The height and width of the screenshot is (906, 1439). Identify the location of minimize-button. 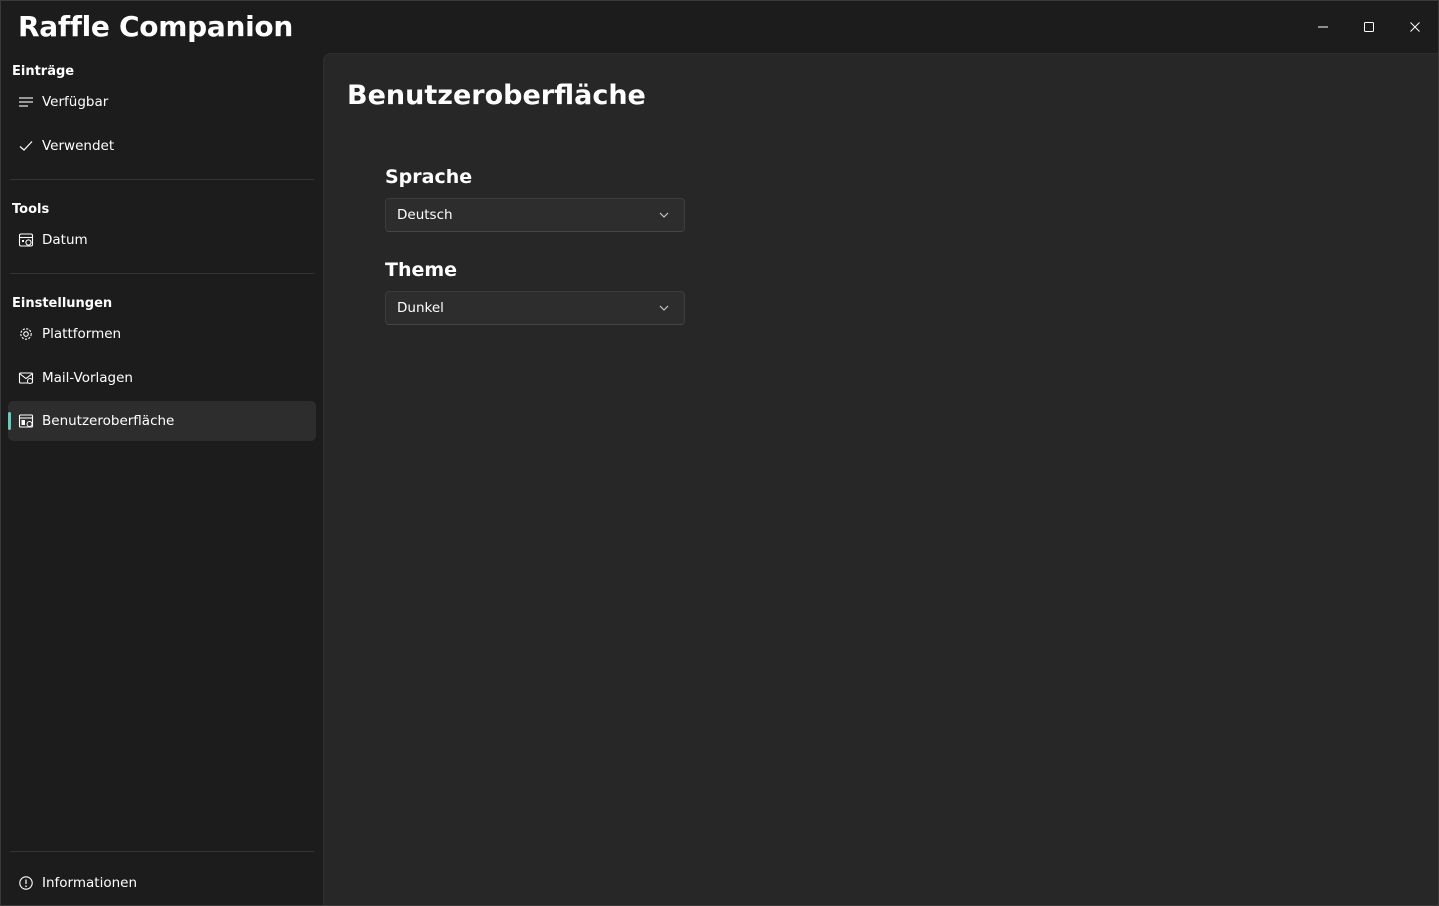
(1323, 27).